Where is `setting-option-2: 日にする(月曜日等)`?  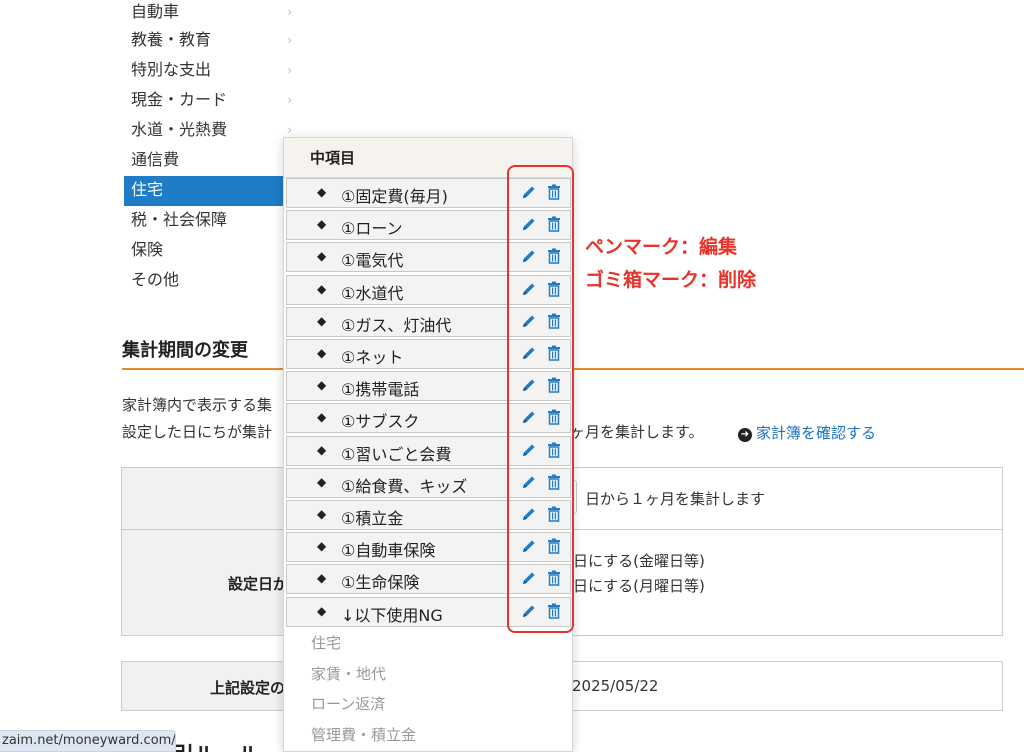 setting-option-2: 日にする(月曜日等) is located at coordinates (639, 585).